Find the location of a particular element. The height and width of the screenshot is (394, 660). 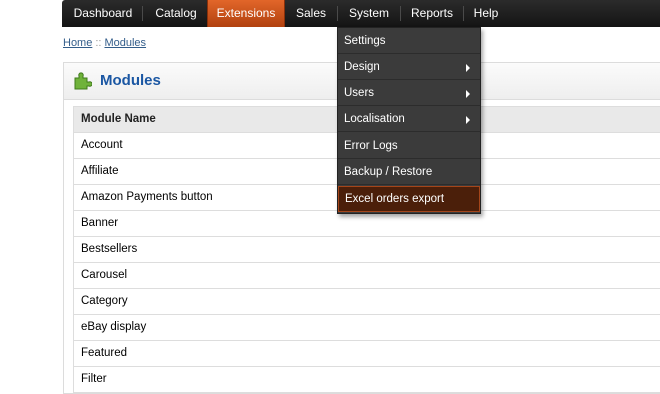

table-row: Category is located at coordinates (366, 302).